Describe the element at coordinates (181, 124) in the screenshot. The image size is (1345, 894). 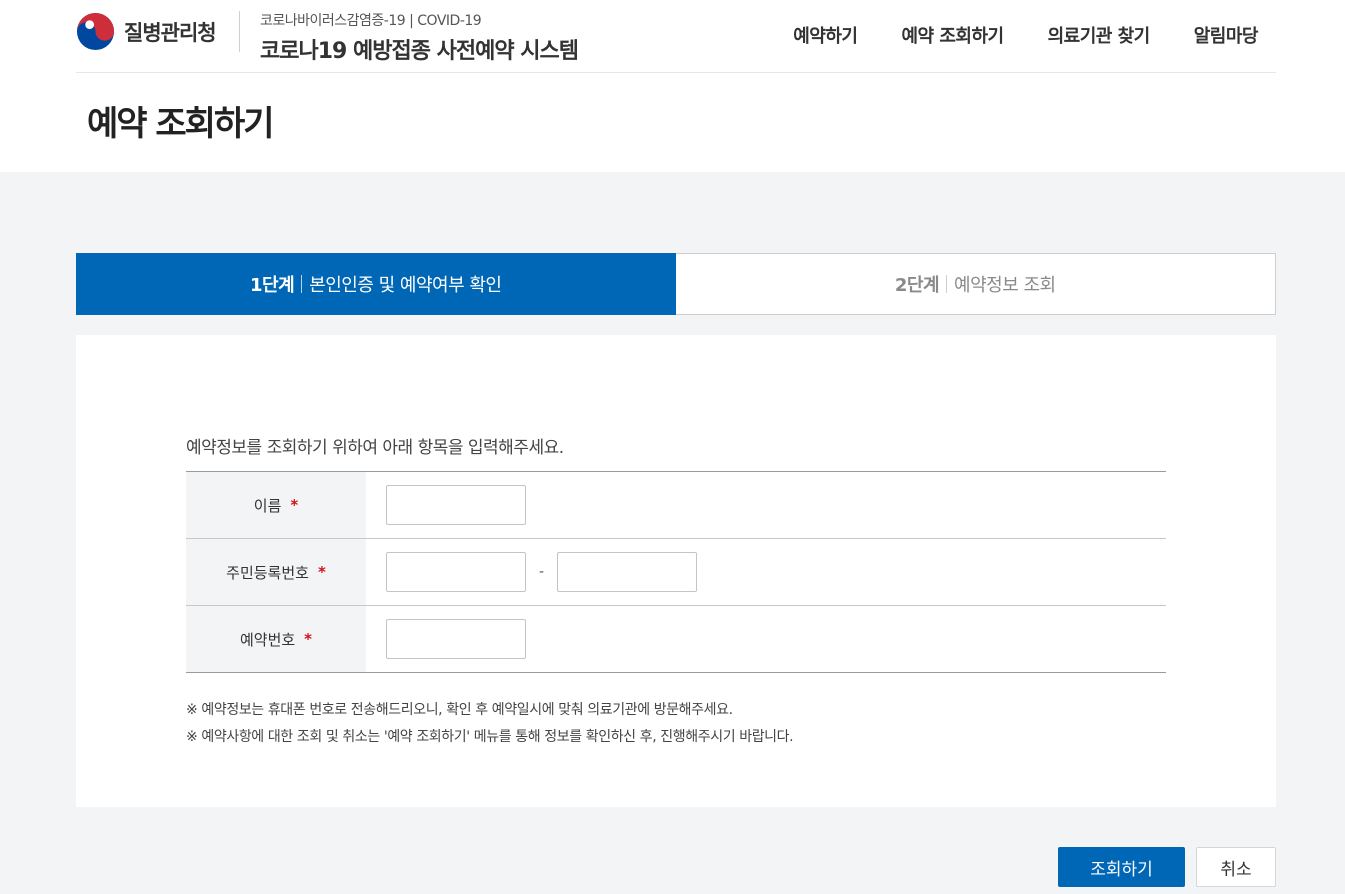
I see `page-title: 예약 조회하기` at that location.